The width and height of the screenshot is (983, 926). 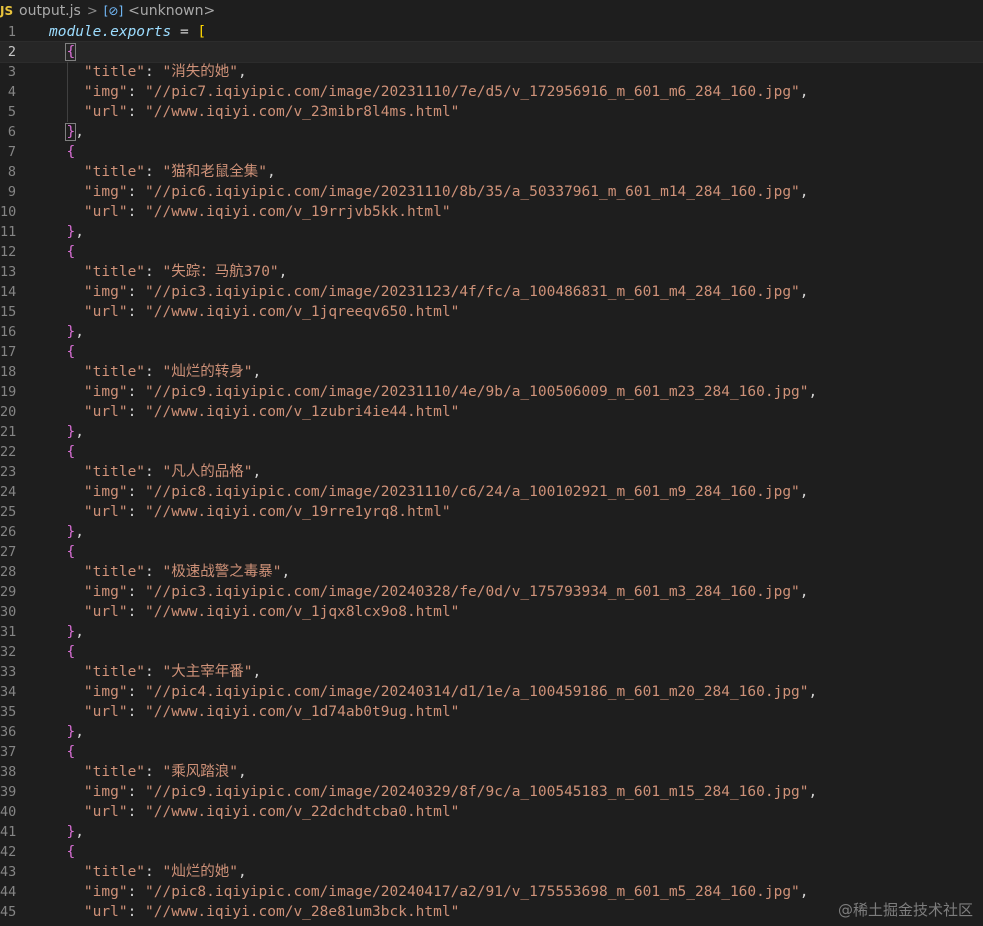 I want to click on breadcrumb: JS output.js > [⊘] <unknown>, so click(x=491, y=11).